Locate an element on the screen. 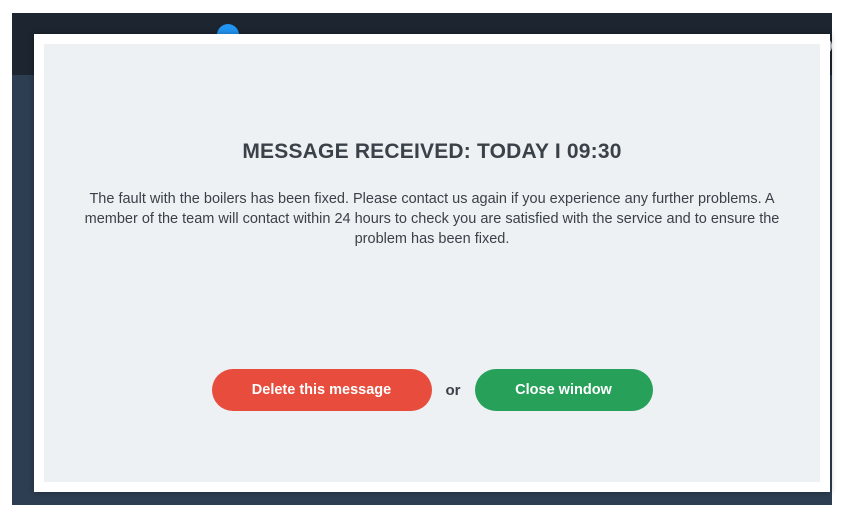 The width and height of the screenshot is (844, 506). delete-message-button: Delete this message is located at coordinates (321, 390).